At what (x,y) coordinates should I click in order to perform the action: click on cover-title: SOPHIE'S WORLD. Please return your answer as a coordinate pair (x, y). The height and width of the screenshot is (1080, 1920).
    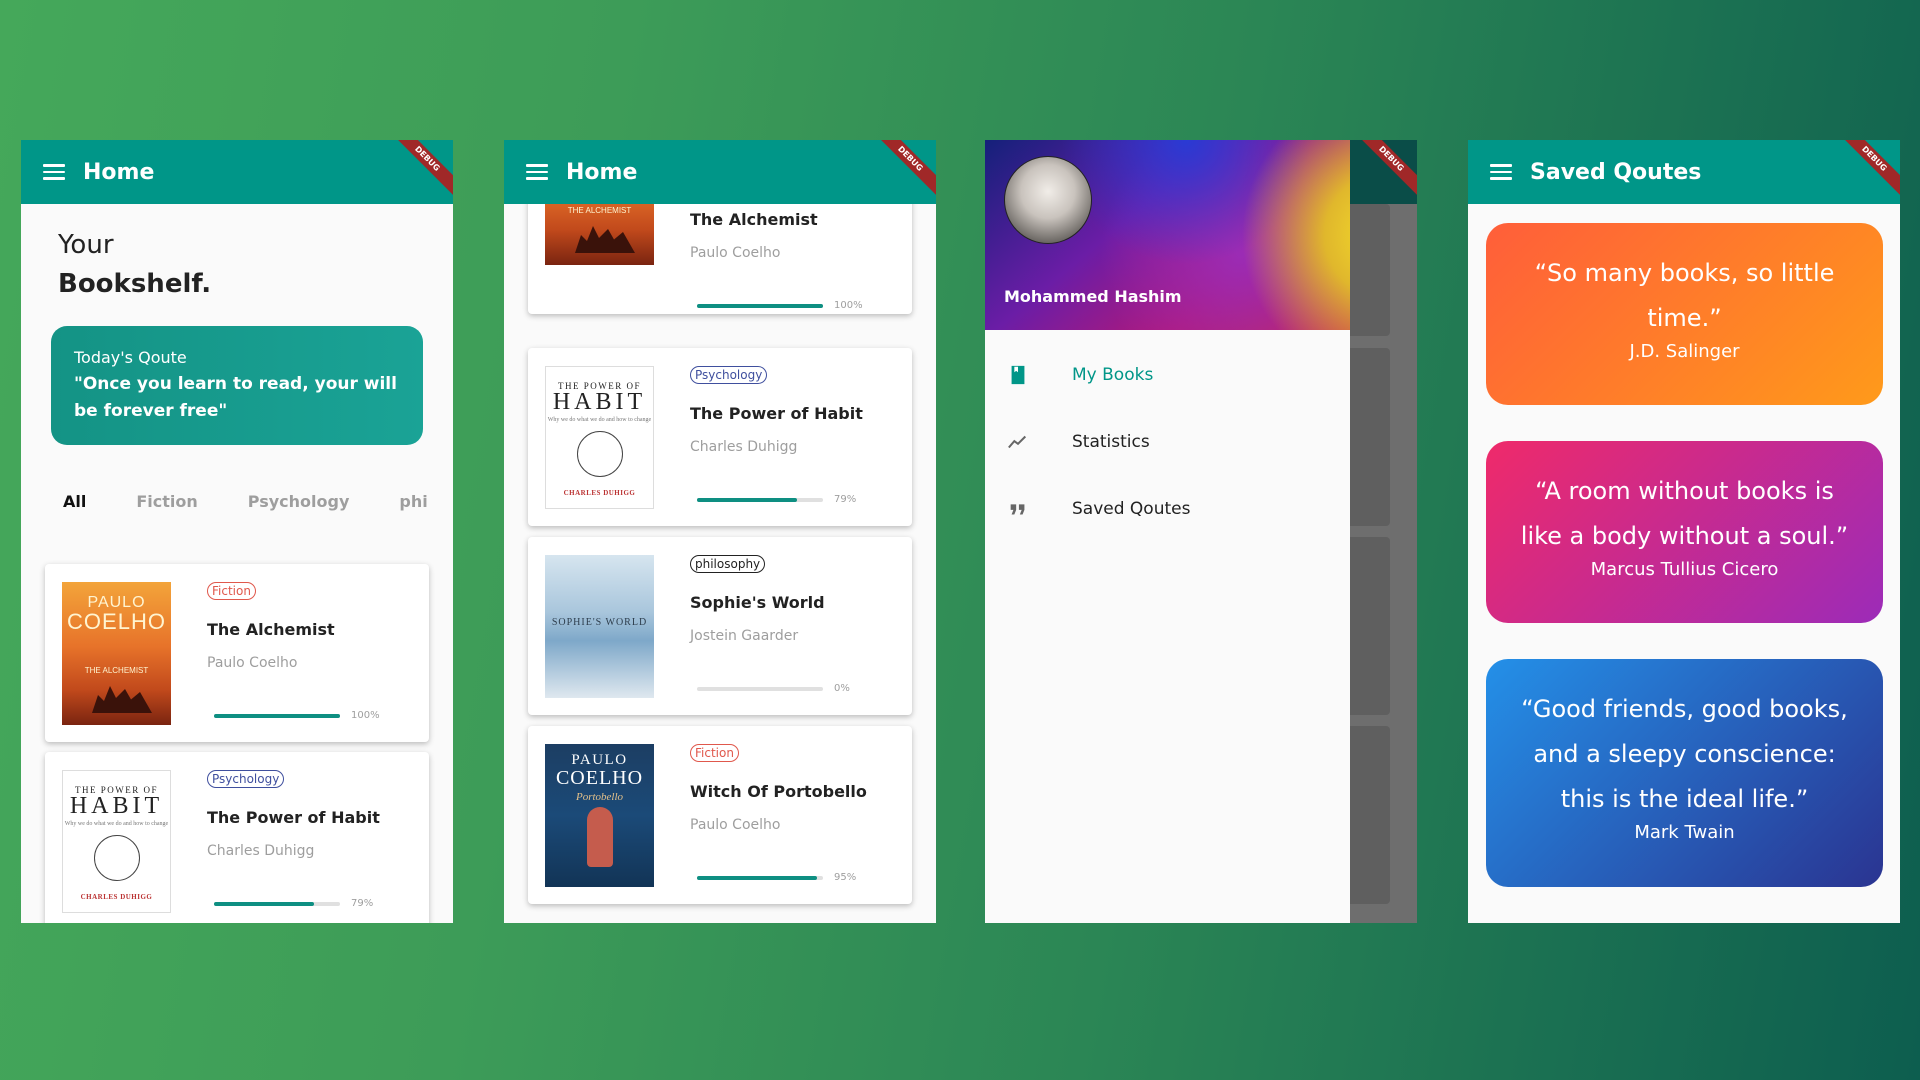
    Looking at the image, I should click on (599, 622).